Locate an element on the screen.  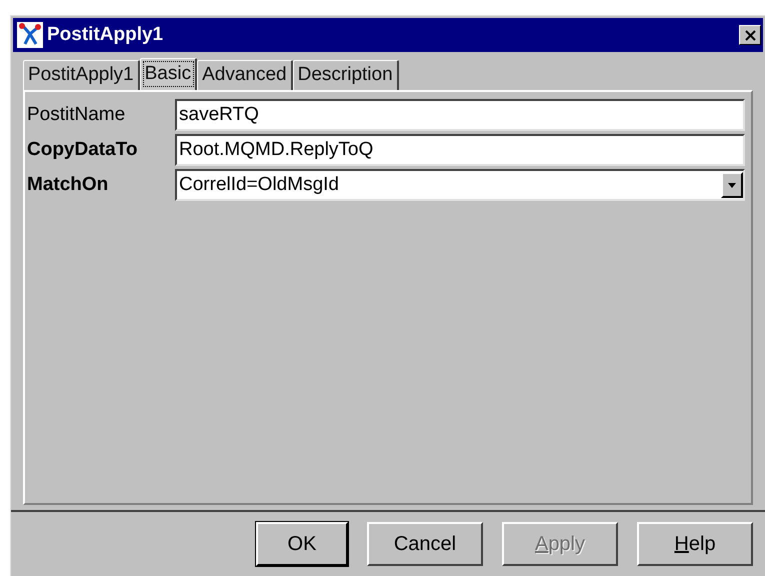
field-label: PostitName is located at coordinates (76, 114).